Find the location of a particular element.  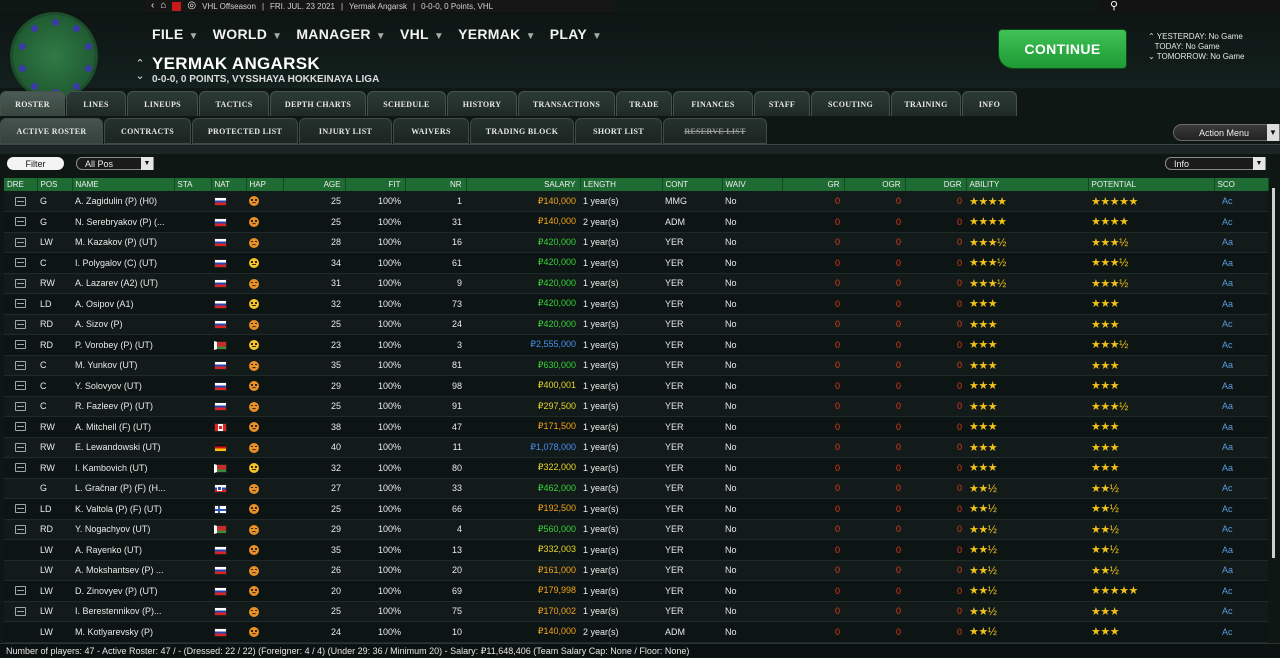

view-select: Info ▼ is located at coordinates (1215, 163).